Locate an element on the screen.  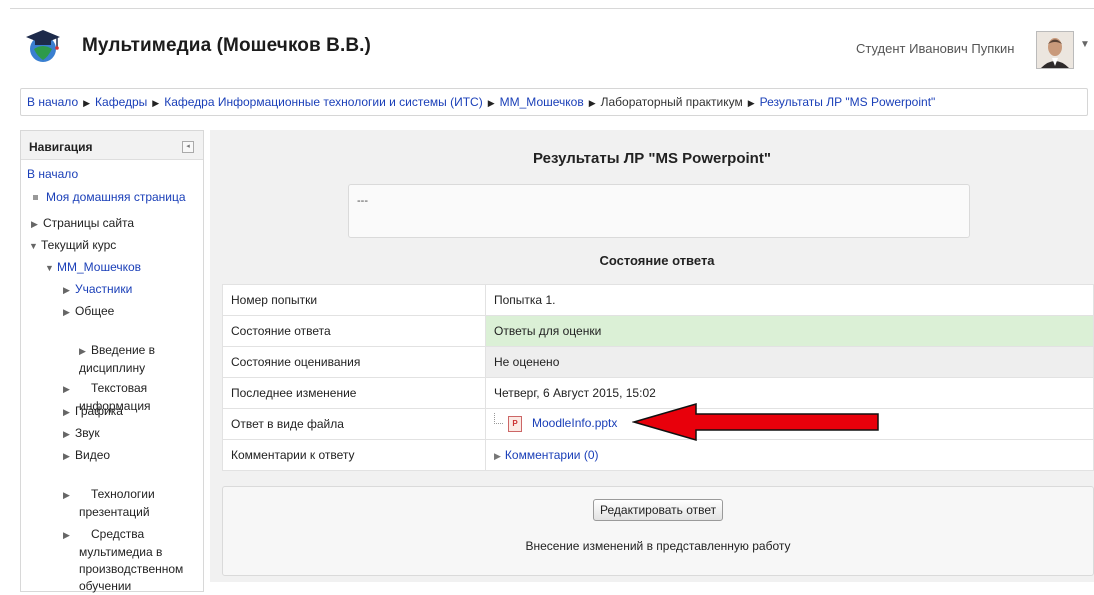
nav-home: В начало is located at coordinates (52, 174).